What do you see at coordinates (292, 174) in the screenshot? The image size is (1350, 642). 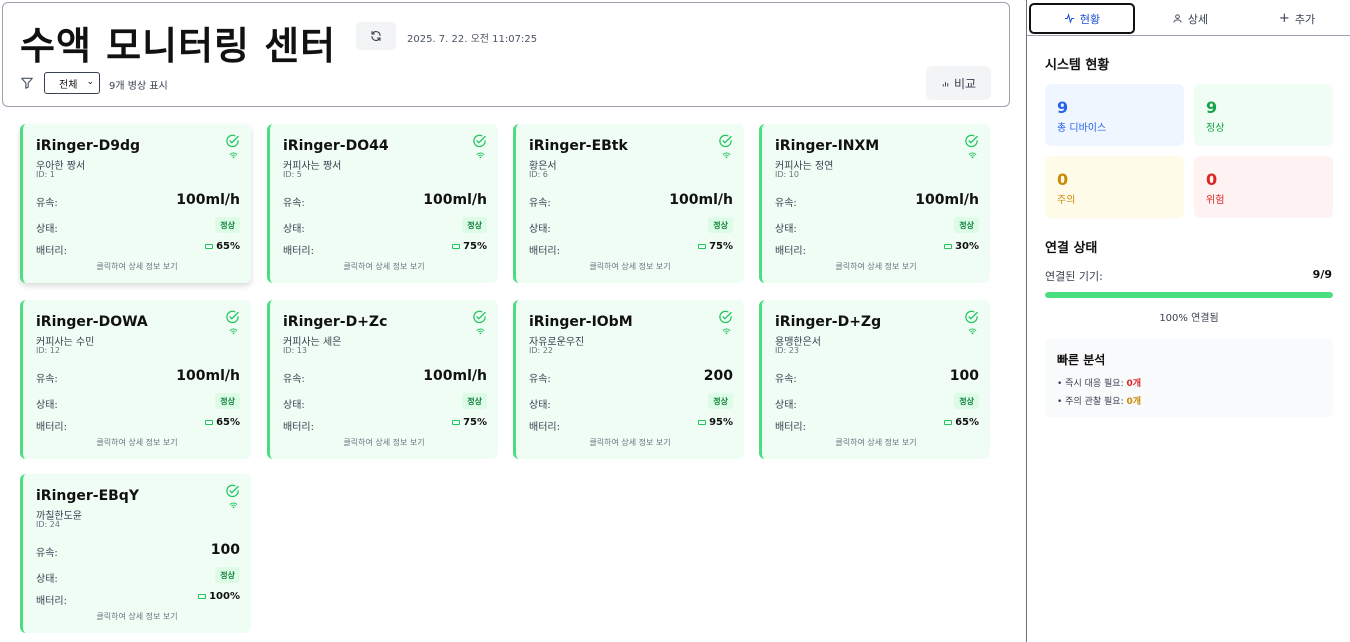 I see `device-id: ID: 5` at bounding box center [292, 174].